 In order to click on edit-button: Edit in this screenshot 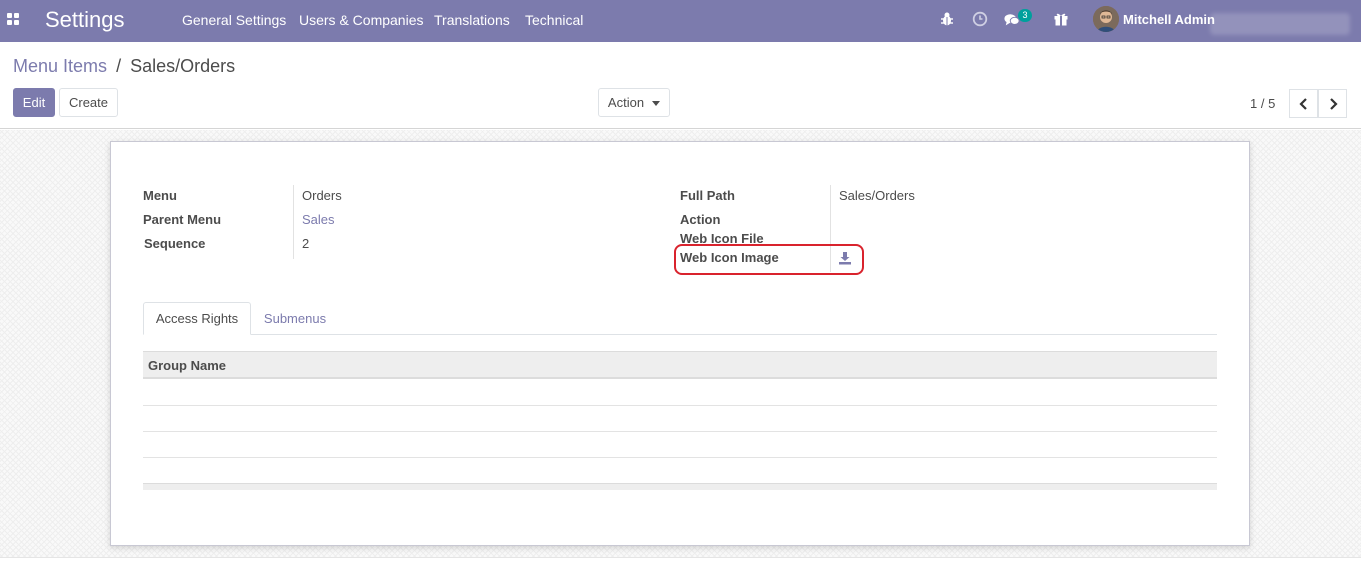, I will do `click(34, 102)`.